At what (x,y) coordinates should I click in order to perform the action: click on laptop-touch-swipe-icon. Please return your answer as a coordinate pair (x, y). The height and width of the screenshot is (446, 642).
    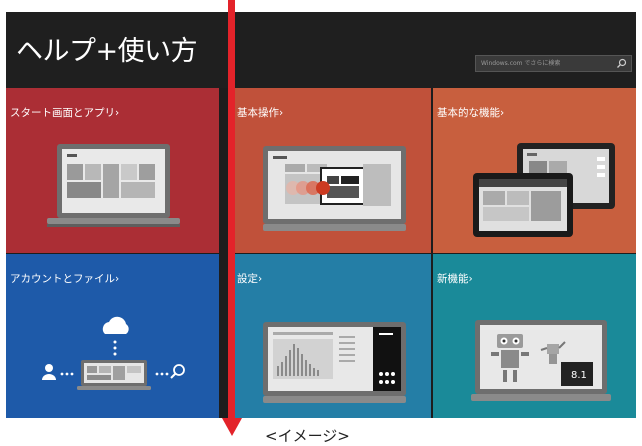
    Looking at the image, I should click on (334, 188).